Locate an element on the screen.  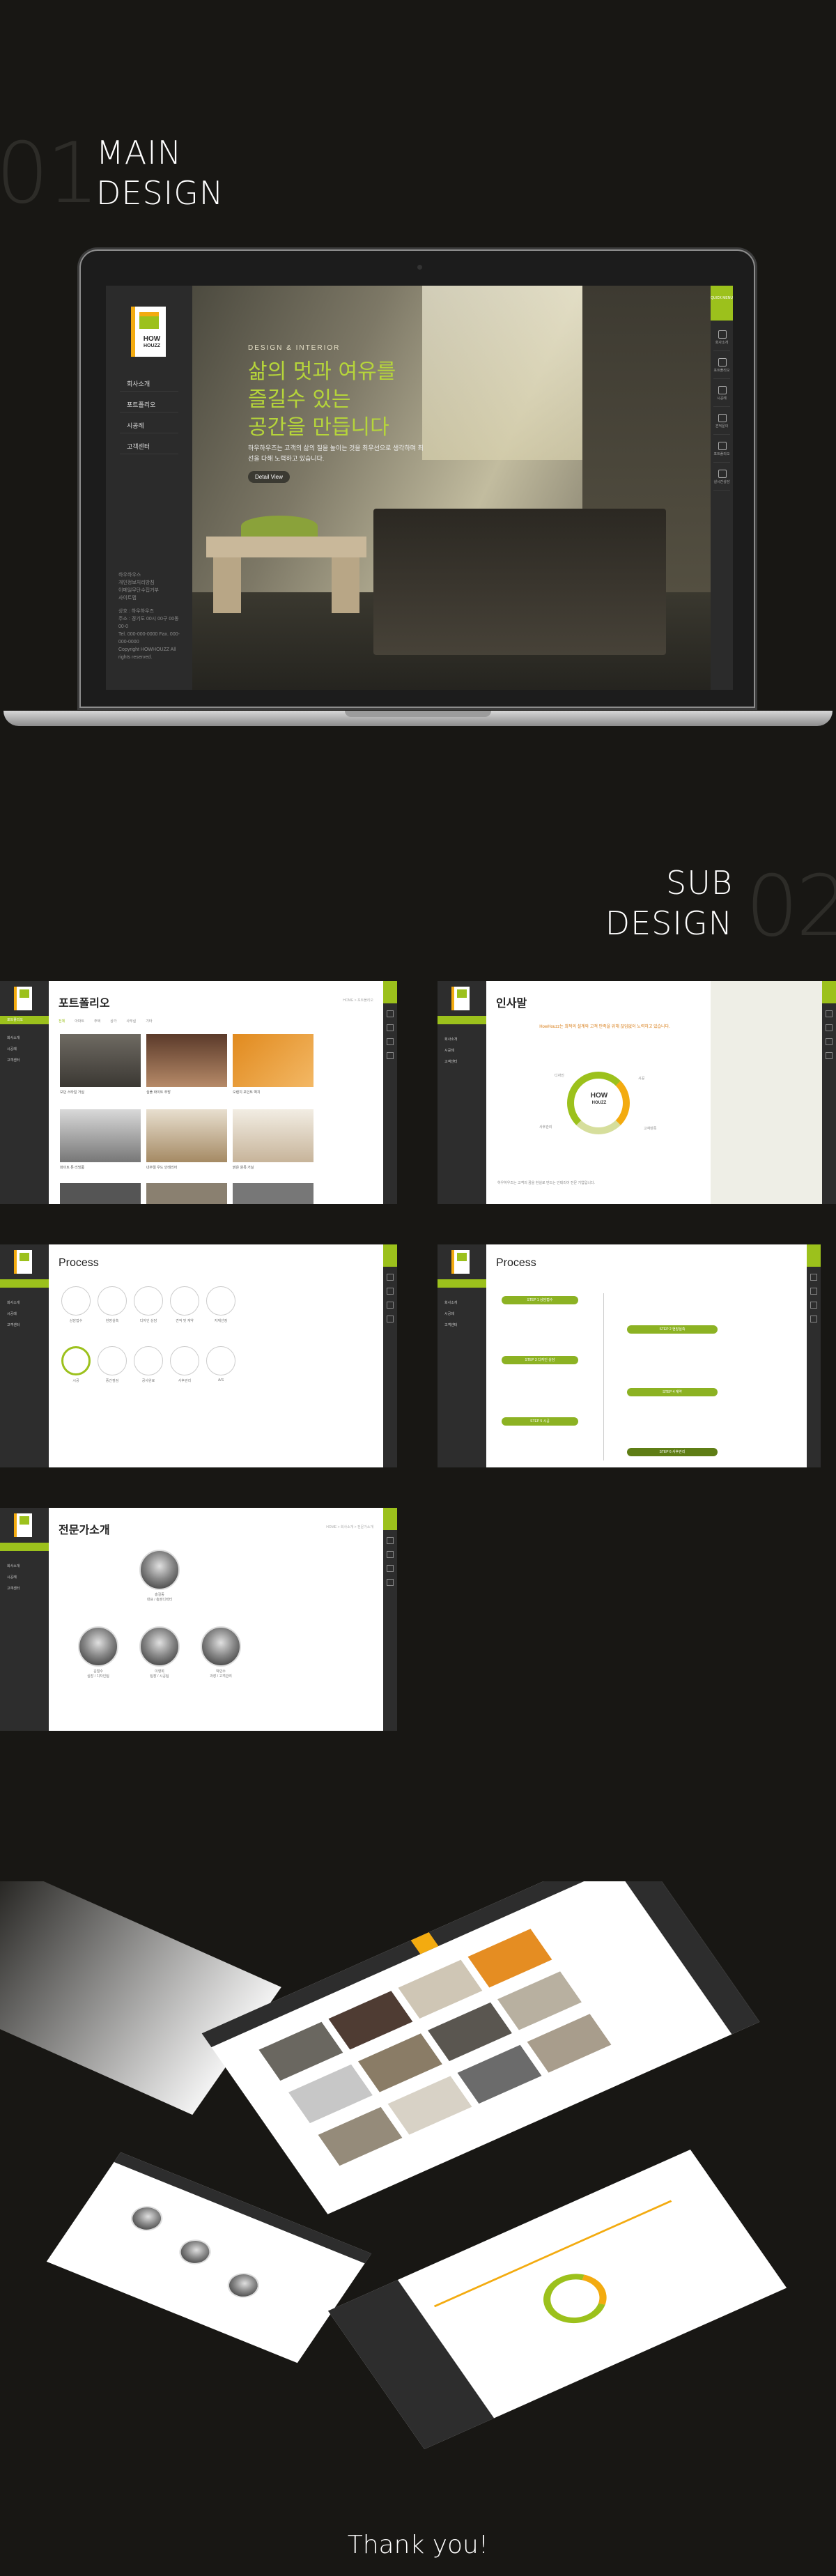
menu-item-3: 시공례 is located at coordinates (149, 424).